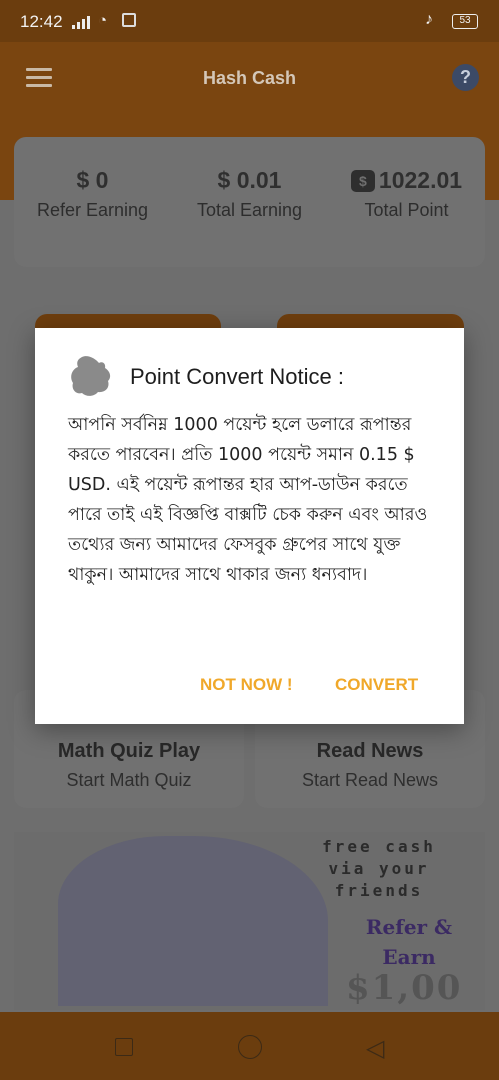 The image size is (499, 1080). What do you see at coordinates (362, 181) in the screenshot?
I see `coins-icon: $` at bounding box center [362, 181].